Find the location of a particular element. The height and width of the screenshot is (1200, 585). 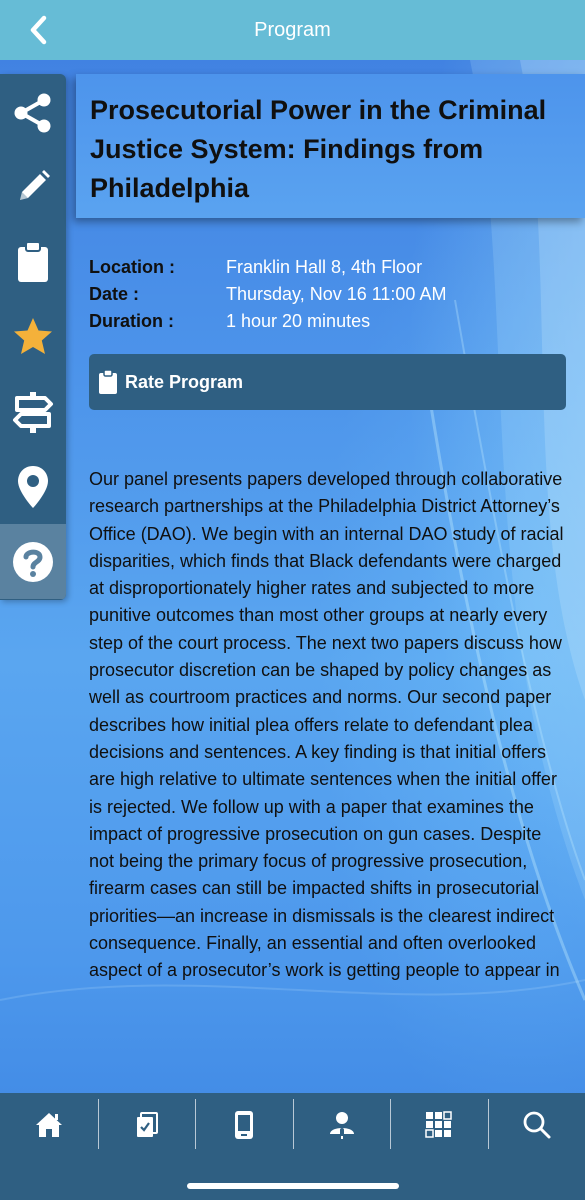

tab-speakers is located at coordinates (341, 1125).